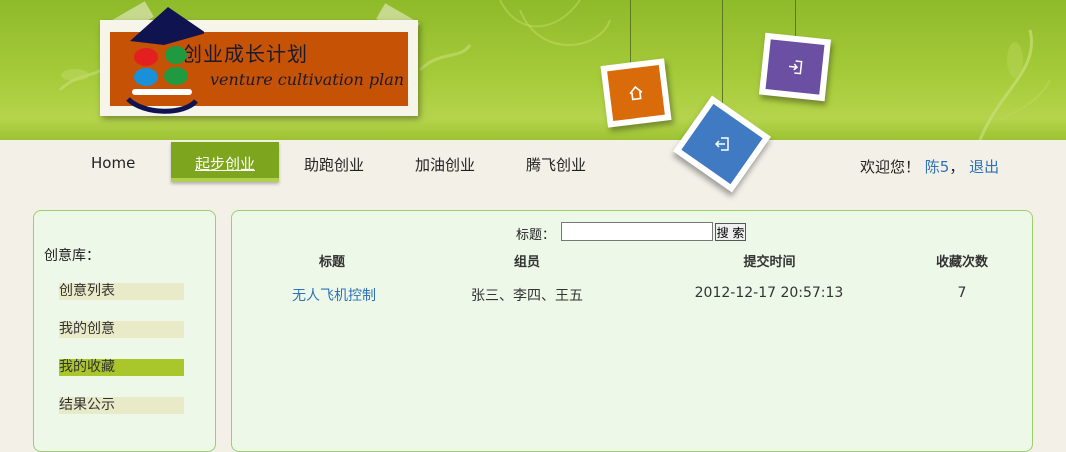 This screenshot has width=1066, height=452. I want to click on site-logo: 创业成长计划 venture cultivation plan, so click(259, 61).